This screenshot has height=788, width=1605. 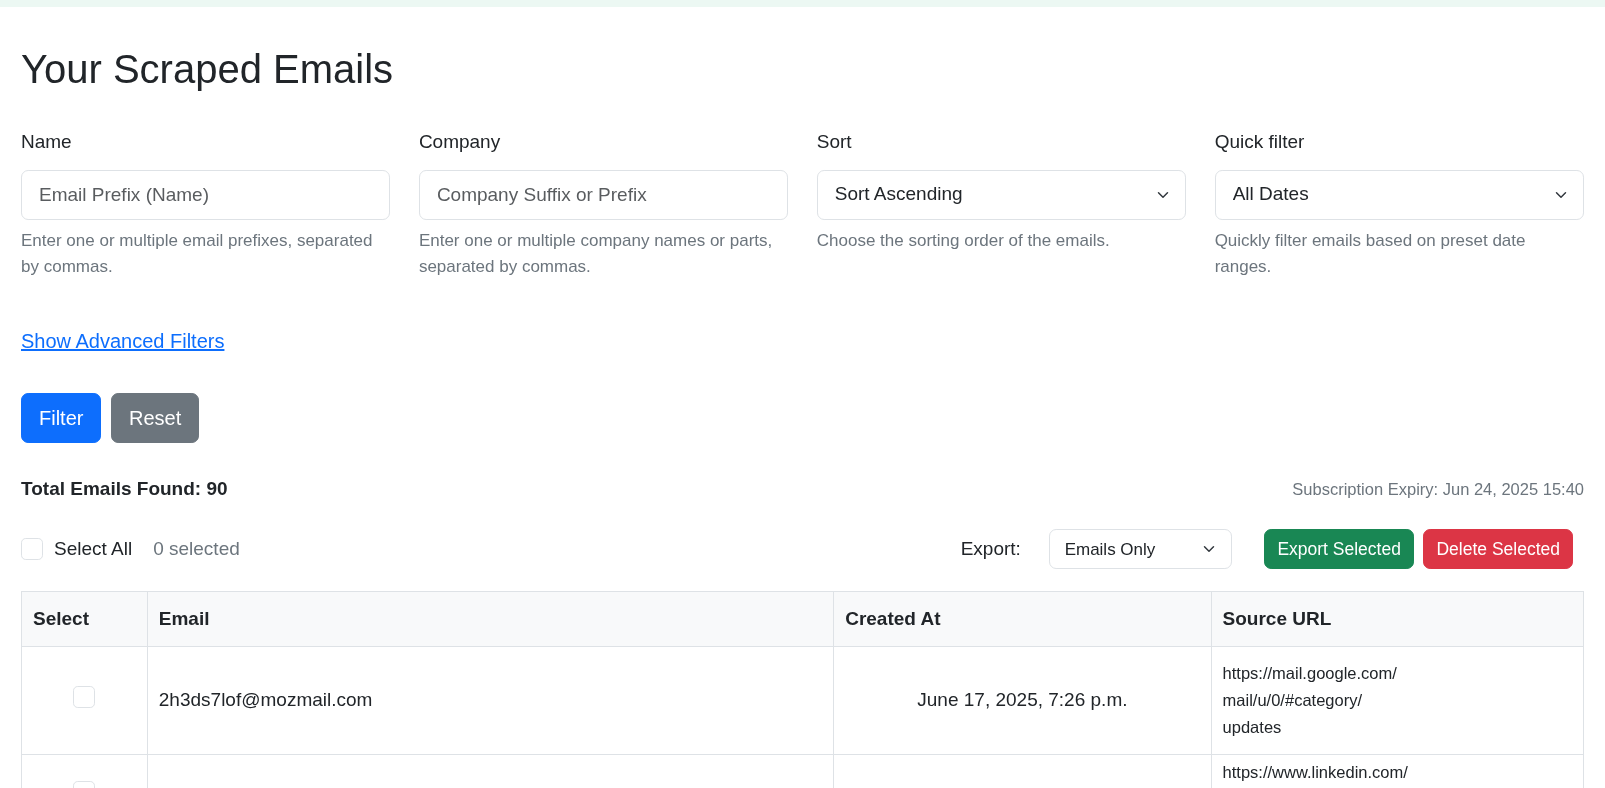 I want to click on subscription-expiry: Subscription Expiry: Jun 24, 2025 15:40, so click(x=1438, y=489).